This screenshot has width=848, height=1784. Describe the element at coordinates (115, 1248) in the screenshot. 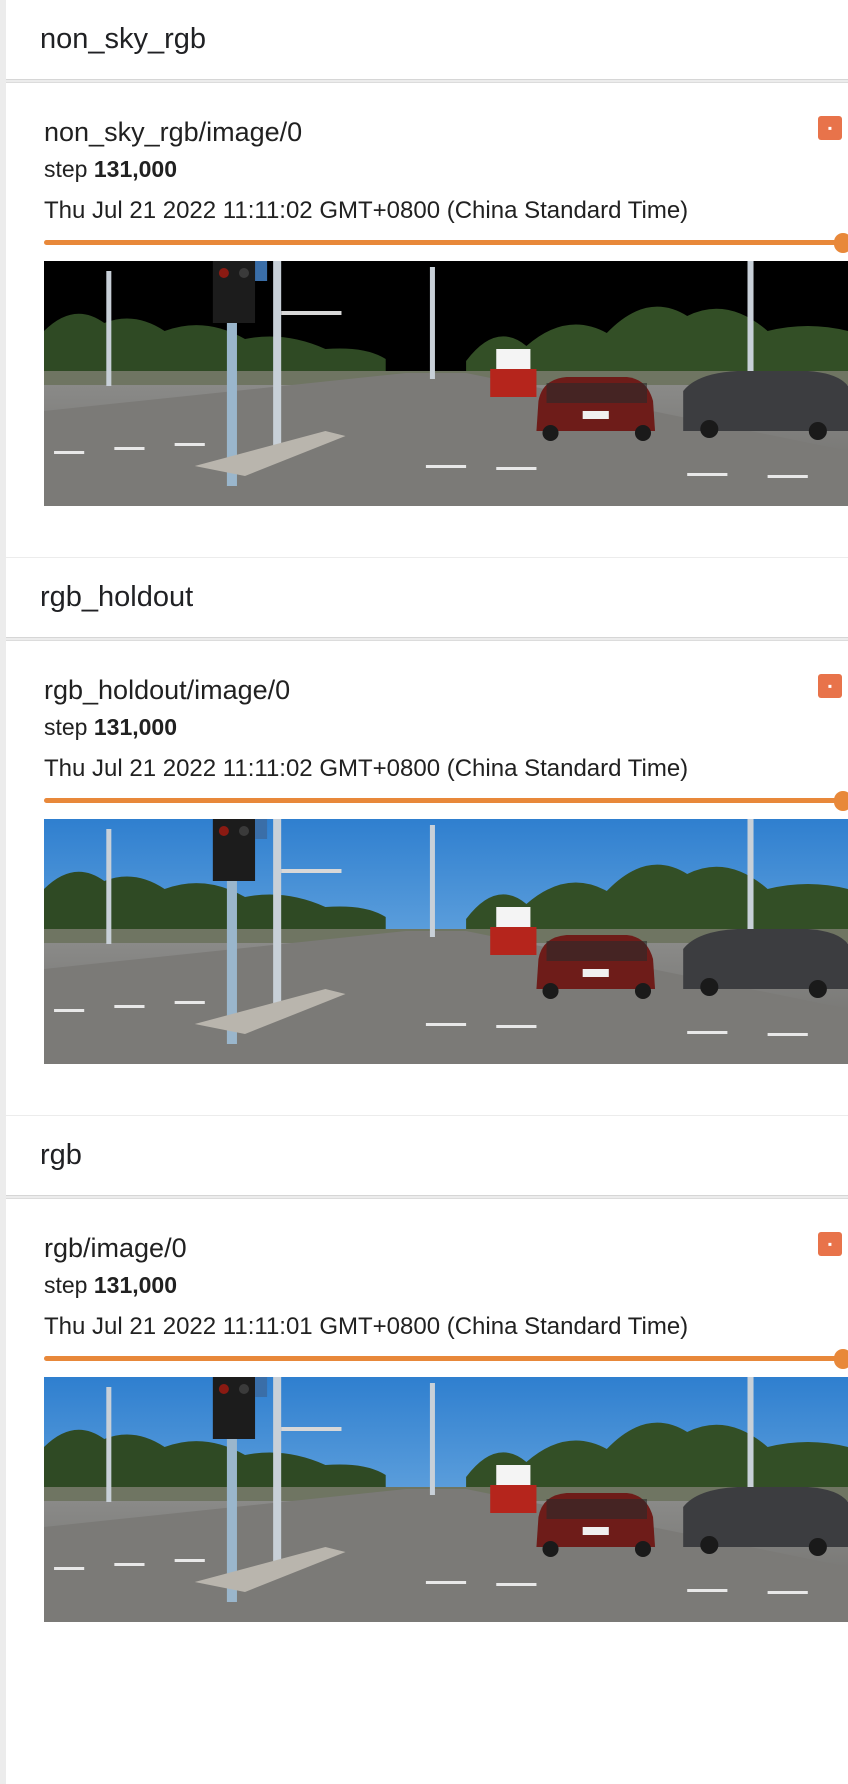

I see `card-title: rgb/image/0` at that location.